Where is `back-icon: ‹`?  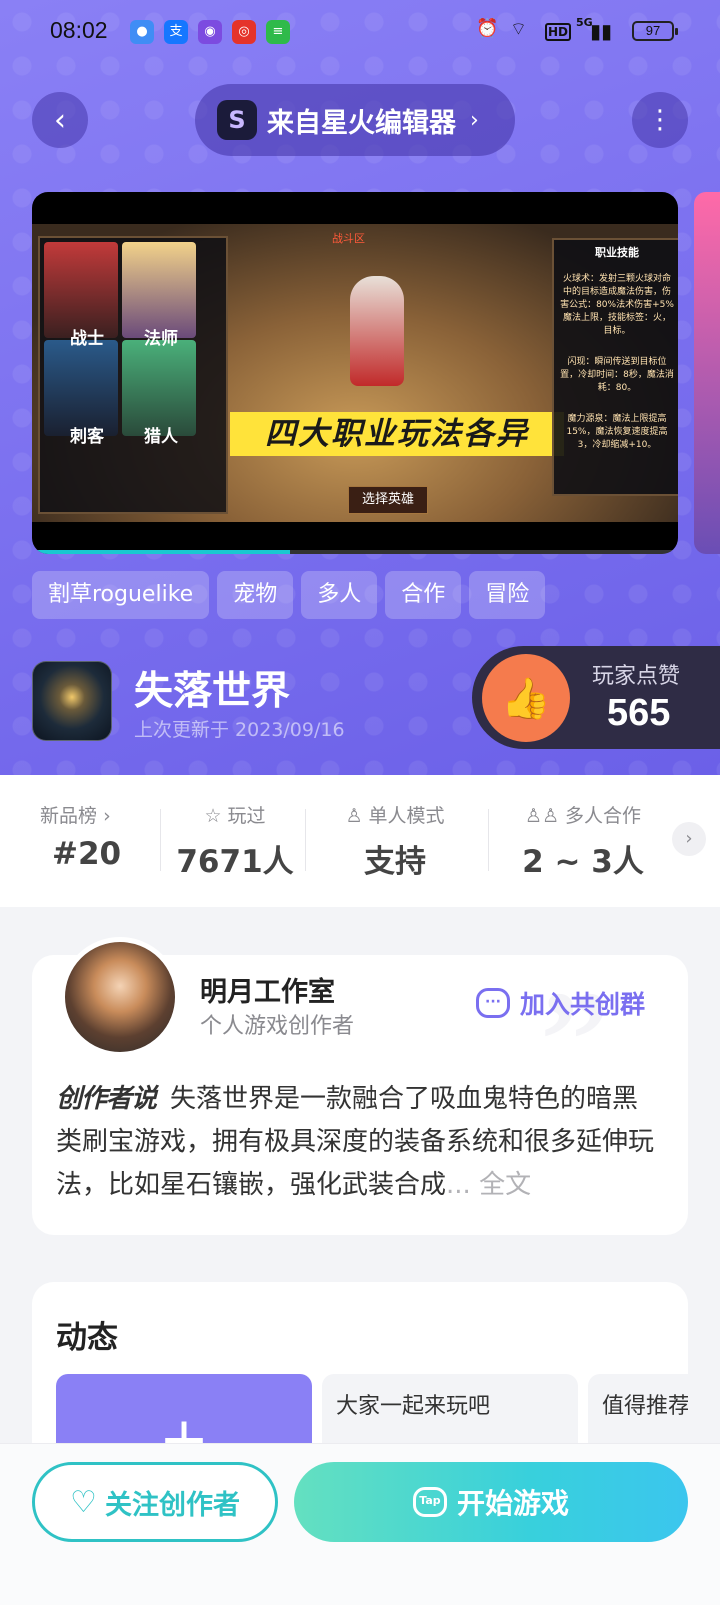 back-icon: ‹ is located at coordinates (60, 120).